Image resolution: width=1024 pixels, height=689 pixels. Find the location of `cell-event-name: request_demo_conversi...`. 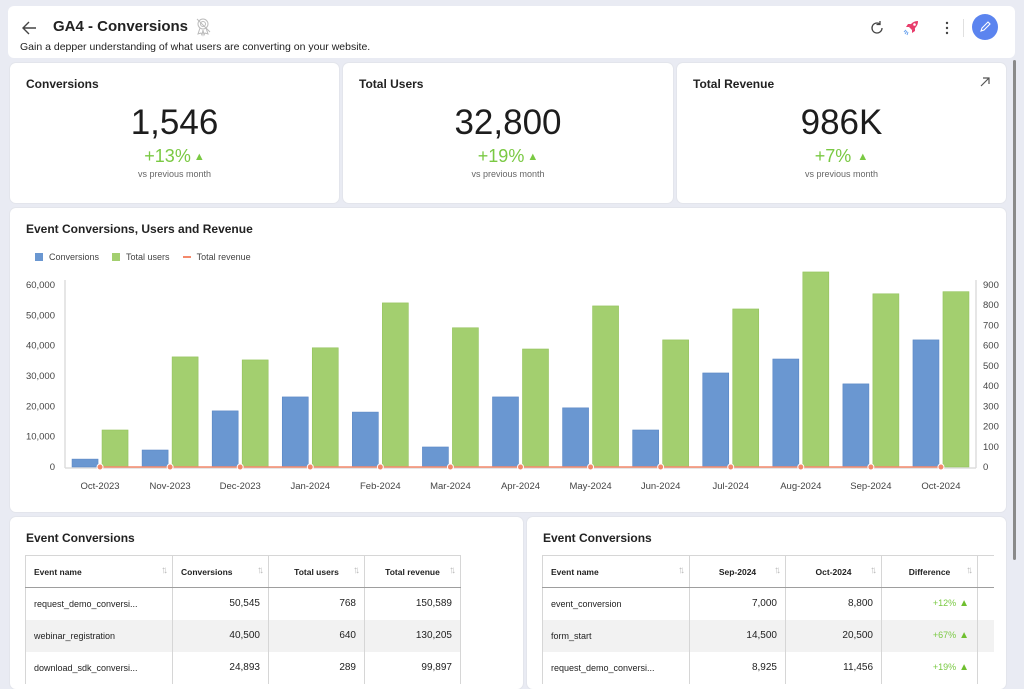

cell-event-name: request_demo_conversi... is located at coordinates (616, 667).